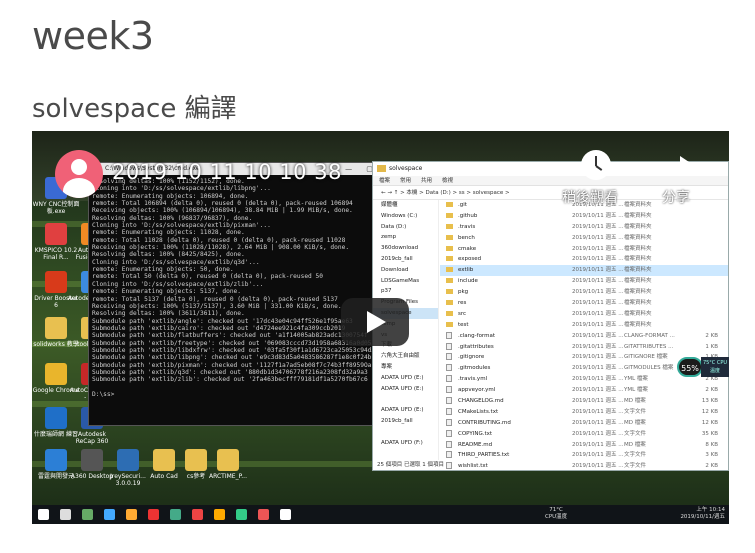 The height and width of the screenshot is (553, 755). Describe the element at coordinates (405, 367) in the screenshot. I see `nav-item: 專案` at that location.